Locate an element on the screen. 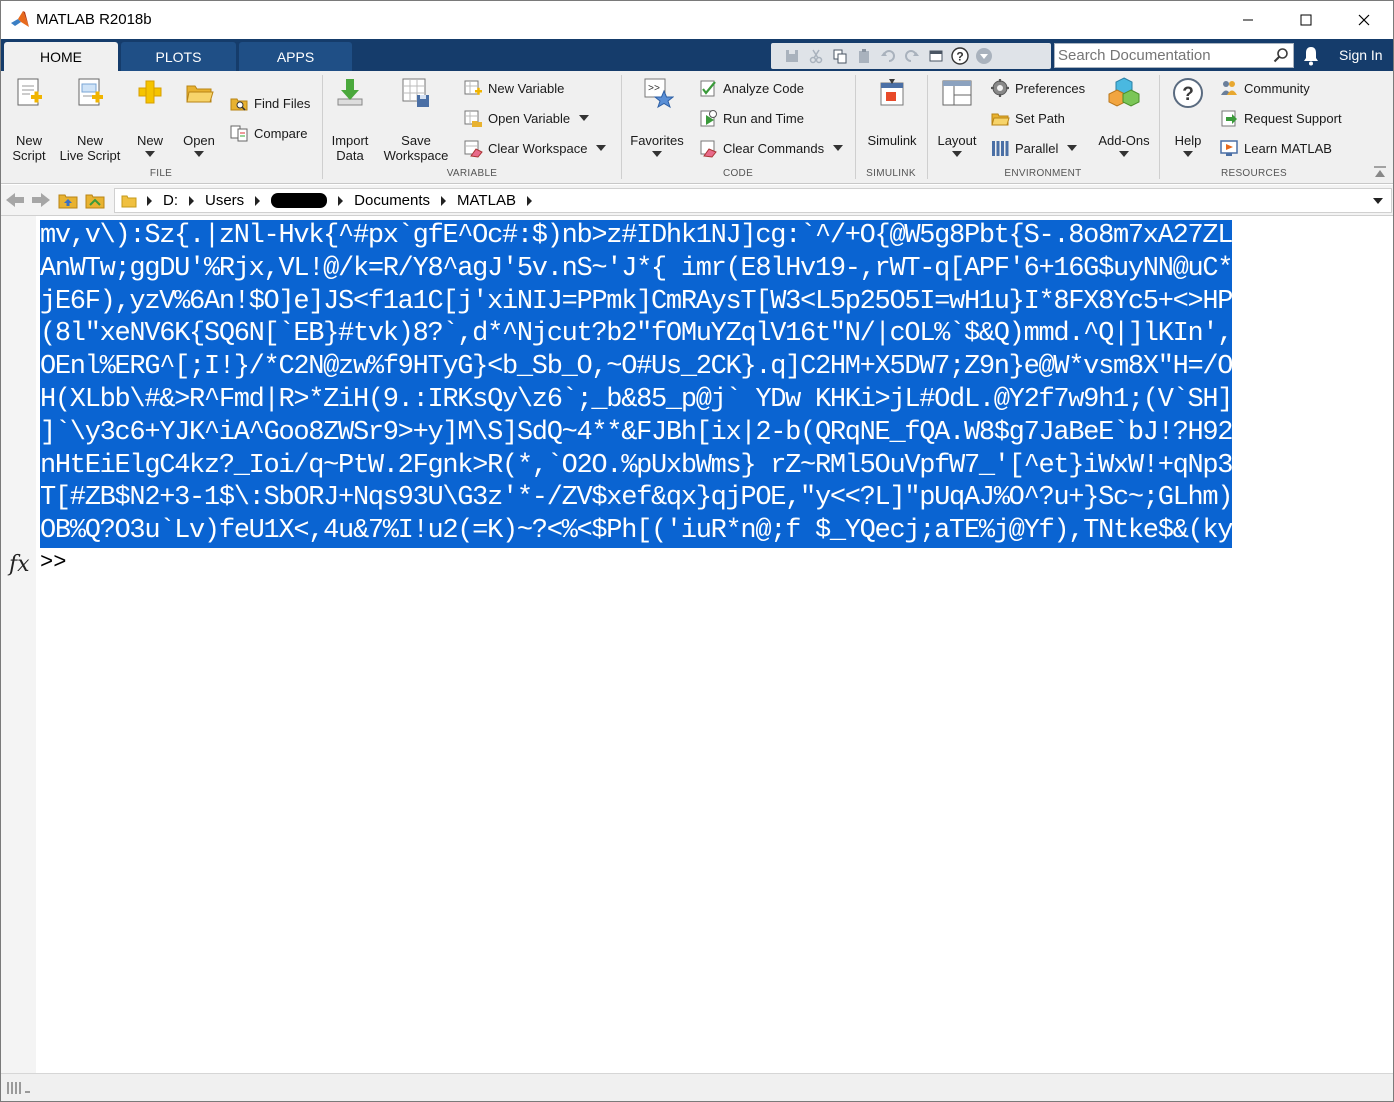  preferences-label: Preferences is located at coordinates (1050, 88).